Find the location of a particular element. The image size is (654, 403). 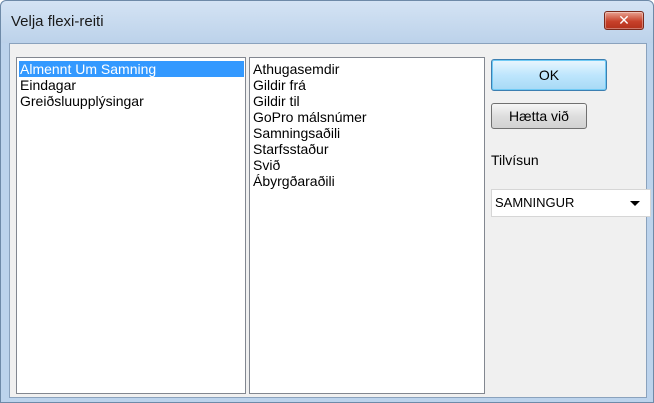

title-bar: Velja flexi-reiti ✕ is located at coordinates (327, 22).